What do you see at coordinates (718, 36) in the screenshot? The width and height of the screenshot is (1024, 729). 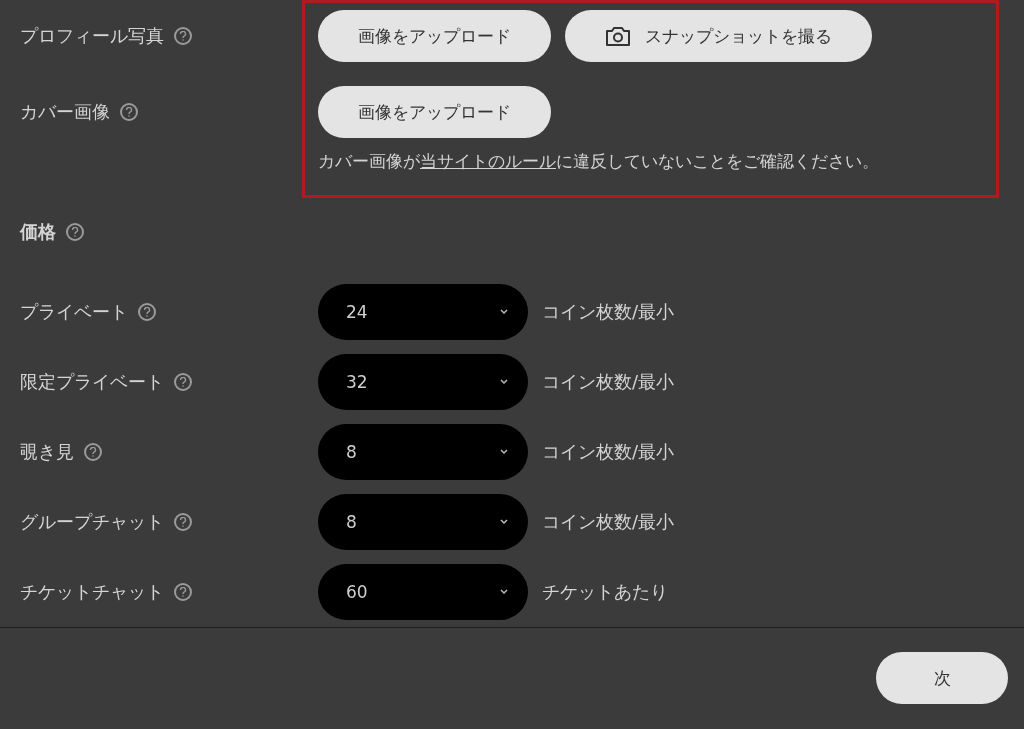 I see `snapshot-button: スナップショットを撮る` at bounding box center [718, 36].